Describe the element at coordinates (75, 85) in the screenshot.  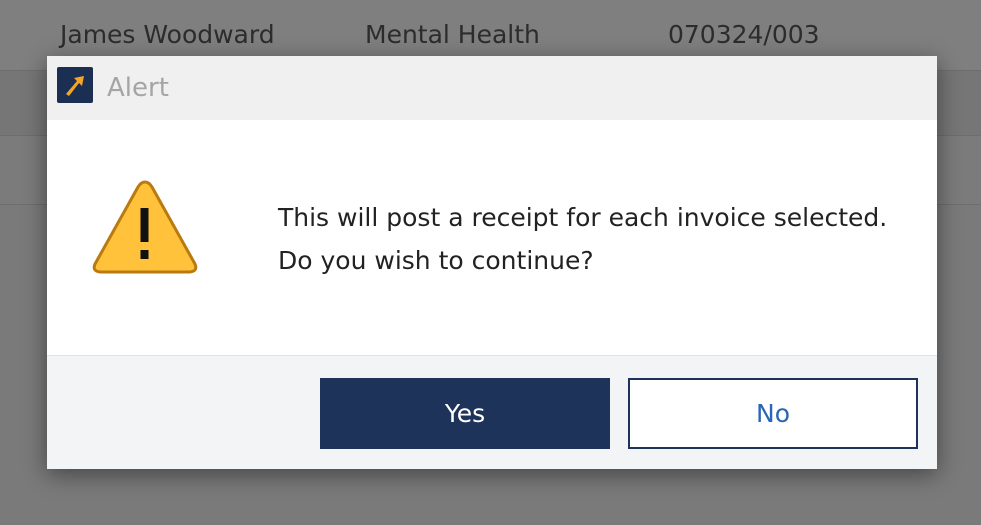
I see `app-logo-icon` at that location.